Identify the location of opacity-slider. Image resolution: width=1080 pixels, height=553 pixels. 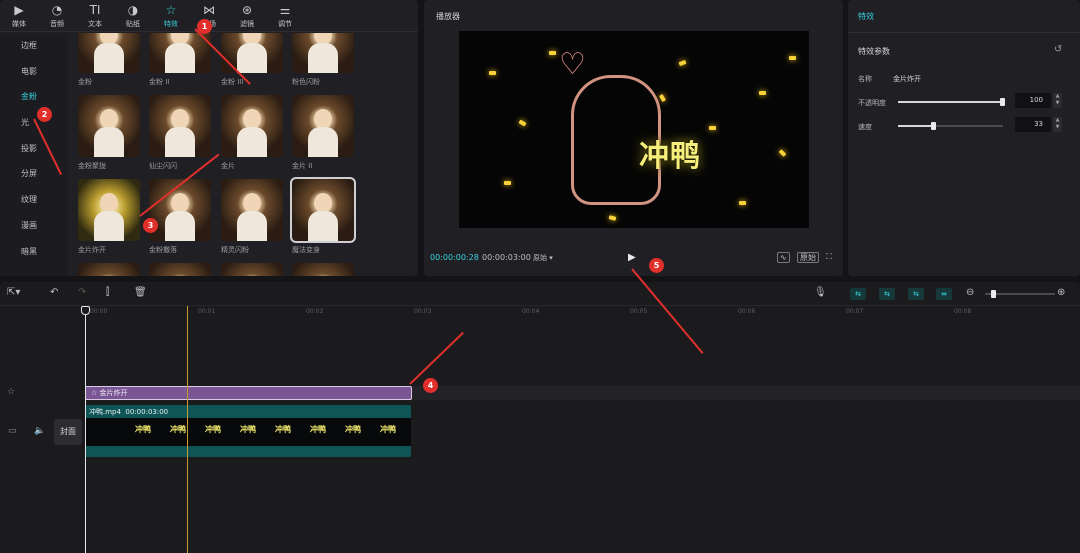
(951, 102).